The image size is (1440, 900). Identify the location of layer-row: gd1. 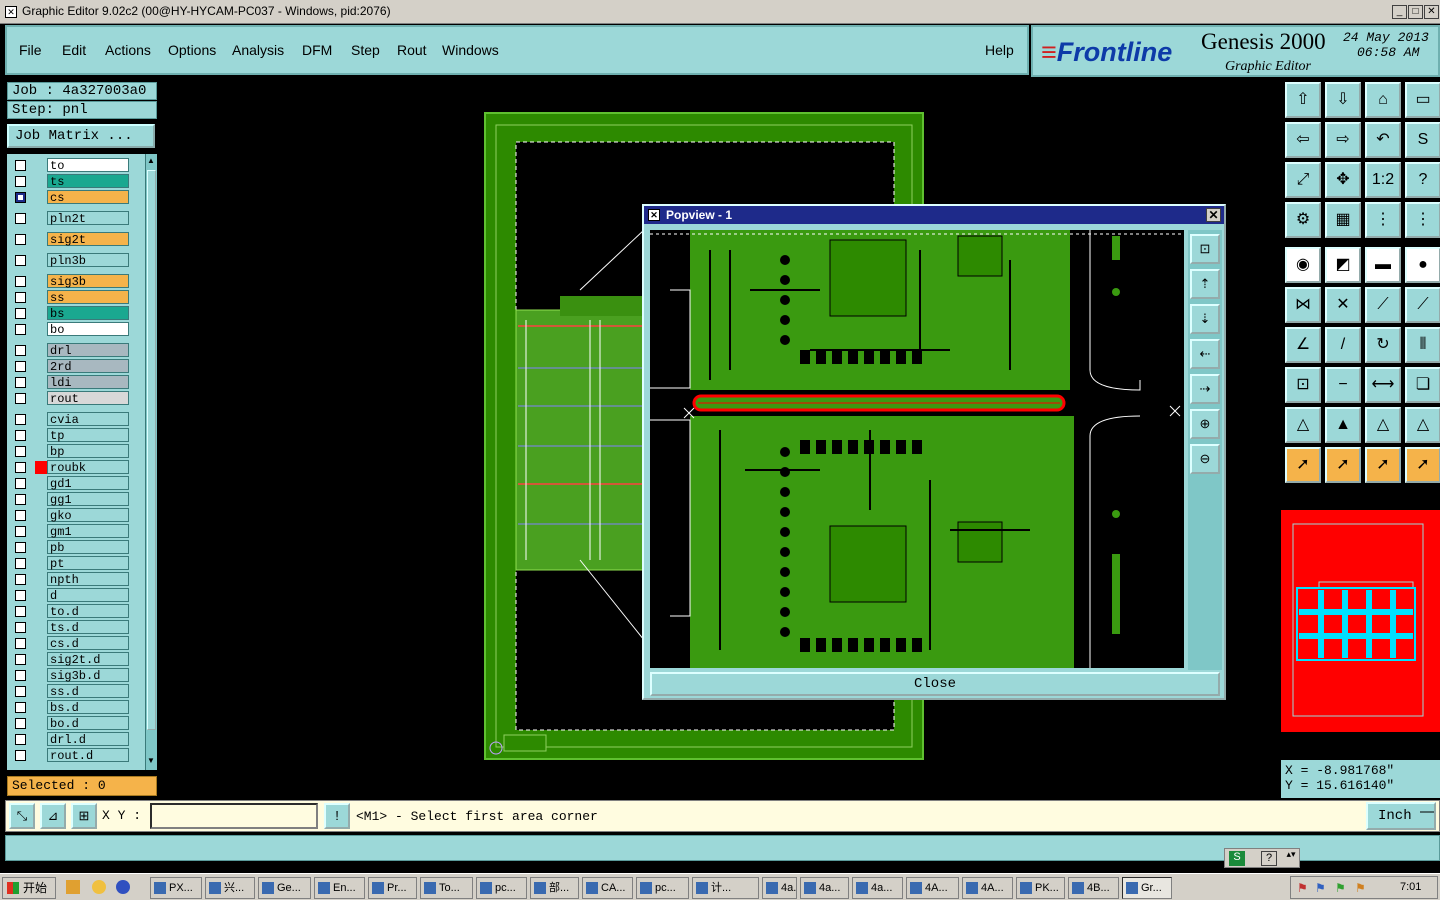
(72, 483).